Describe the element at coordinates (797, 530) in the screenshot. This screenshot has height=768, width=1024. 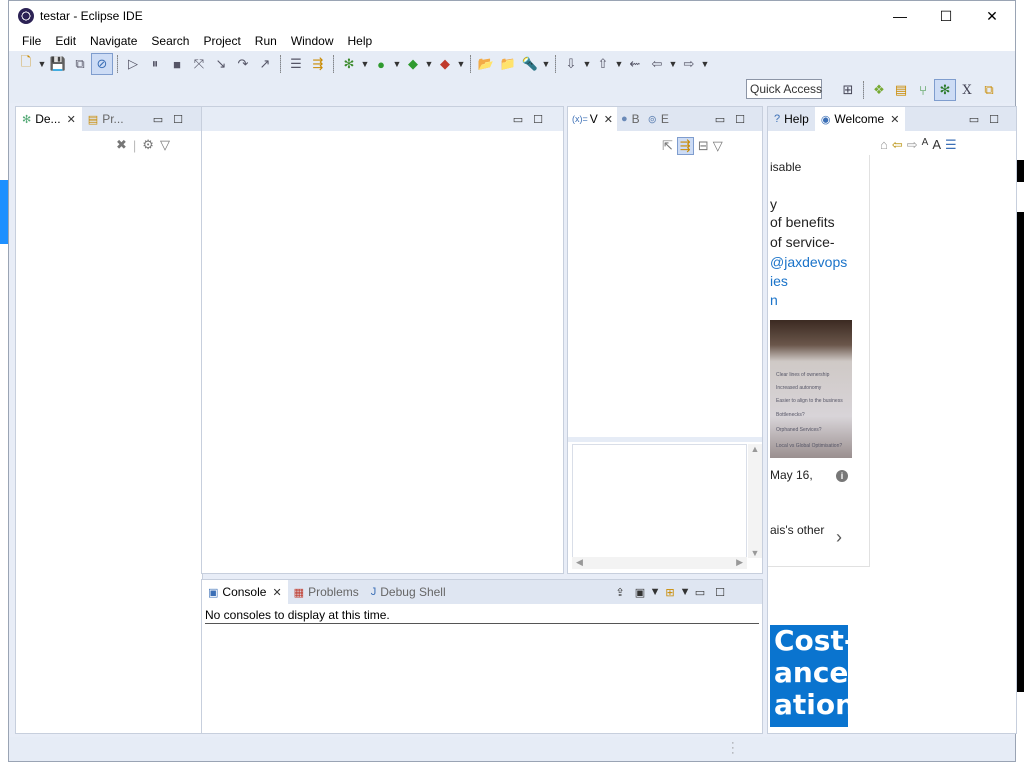
I see `more-posts-link: ais's other` at that location.